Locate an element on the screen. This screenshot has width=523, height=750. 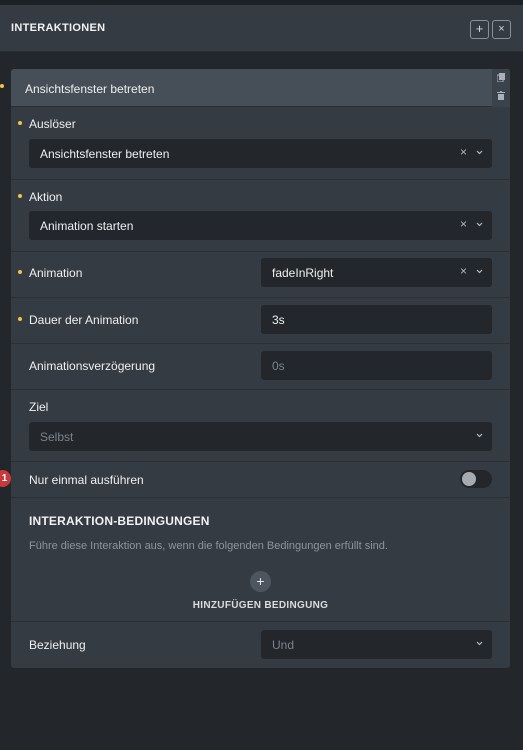
animation-row: Animation fadeInRight × is located at coordinates (260, 275).